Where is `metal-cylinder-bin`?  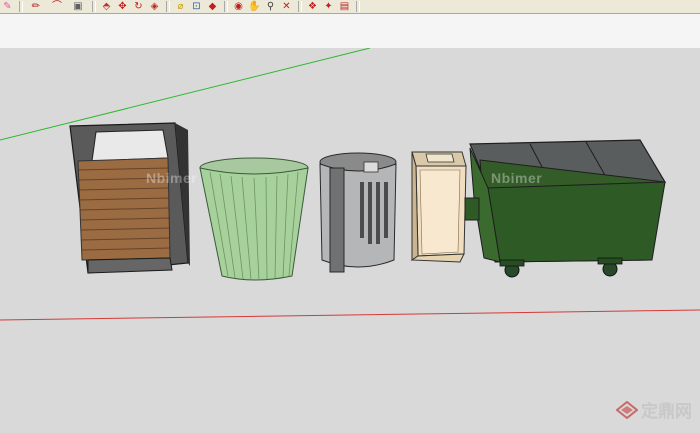 metal-cylinder-bin is located at coordinates (358, 212).